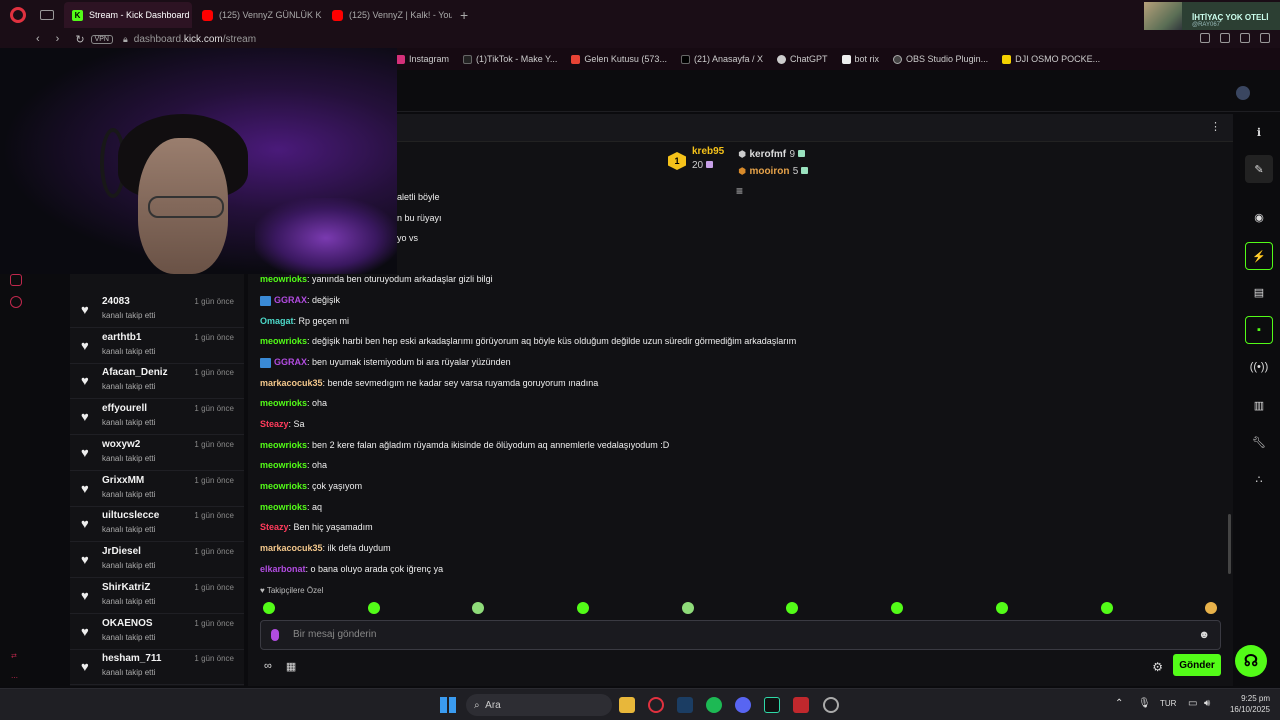 Image resolution: width=1280 pixels, height=720 pixels. Describe the element at coordinates (1243, 93) in the screenshot. I see `avatar` at that location.